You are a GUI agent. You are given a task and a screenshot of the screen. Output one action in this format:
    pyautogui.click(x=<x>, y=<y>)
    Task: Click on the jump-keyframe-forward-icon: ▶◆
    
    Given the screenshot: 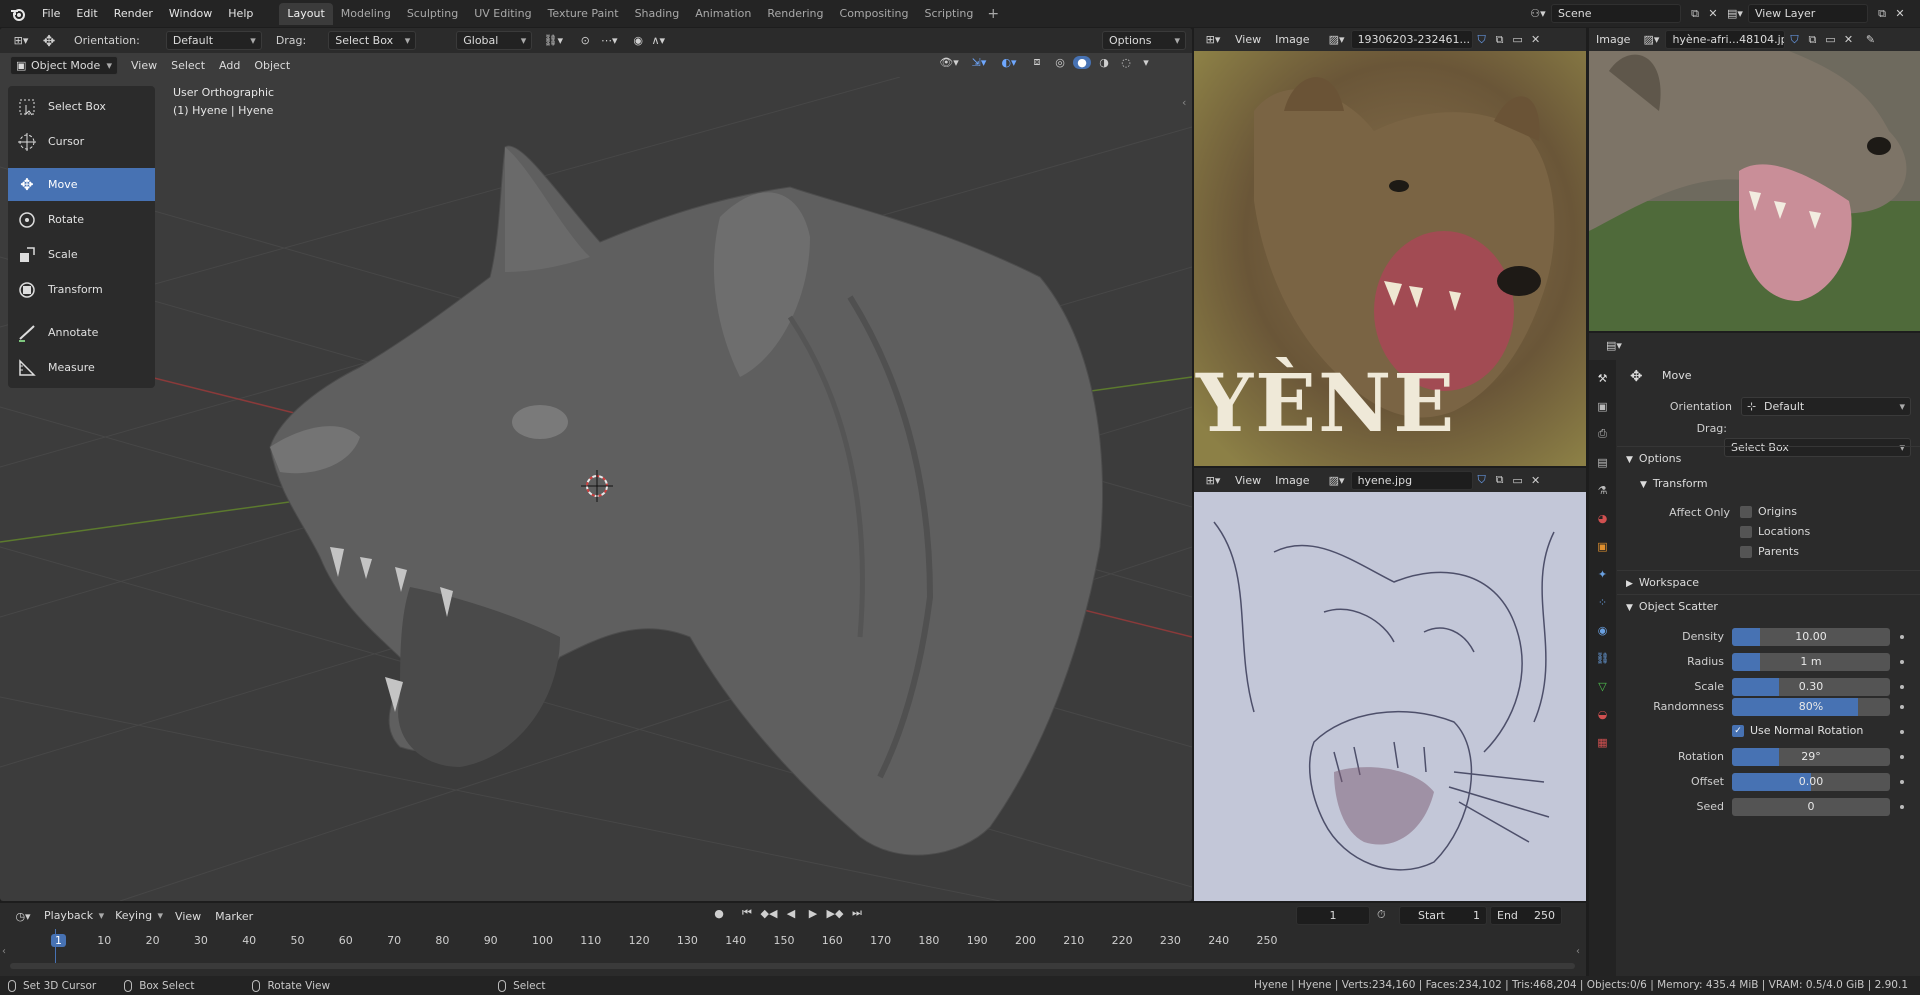 What is the action you would take?
    pyautogui.click(x=835, y=913)
    